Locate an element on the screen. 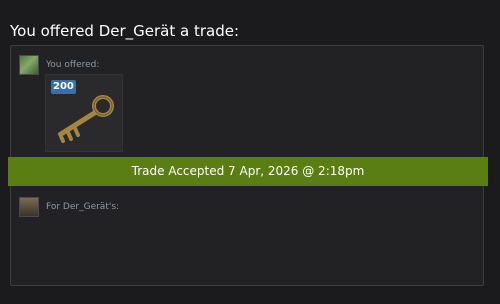  trade-status-banner: Trade Accepted 7 Apr, 2026 @ 2:18pm is located at coordinates (248, 171).